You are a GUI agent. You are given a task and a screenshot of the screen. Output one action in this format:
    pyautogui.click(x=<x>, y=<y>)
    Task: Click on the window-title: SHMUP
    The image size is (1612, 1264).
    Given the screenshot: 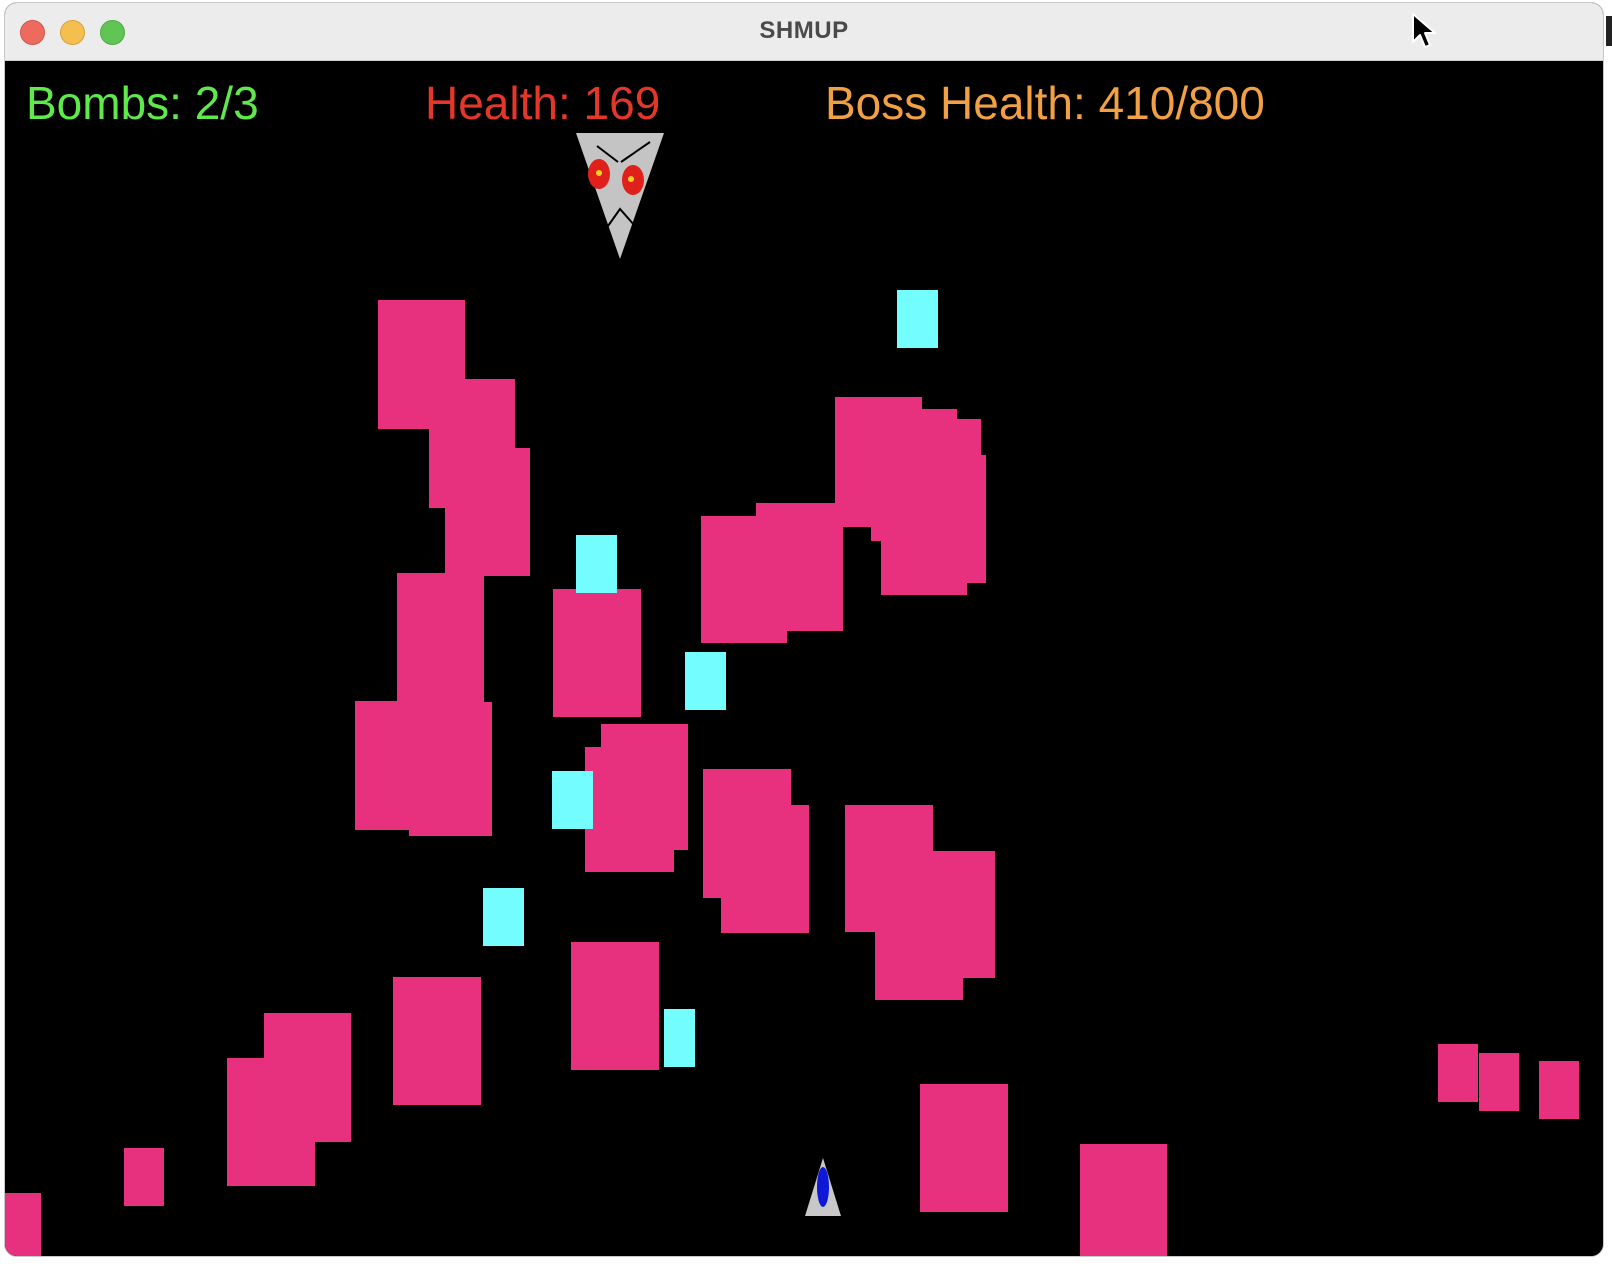 What is the action you would take?
    pyautogui.click(x=804, y=30)
    